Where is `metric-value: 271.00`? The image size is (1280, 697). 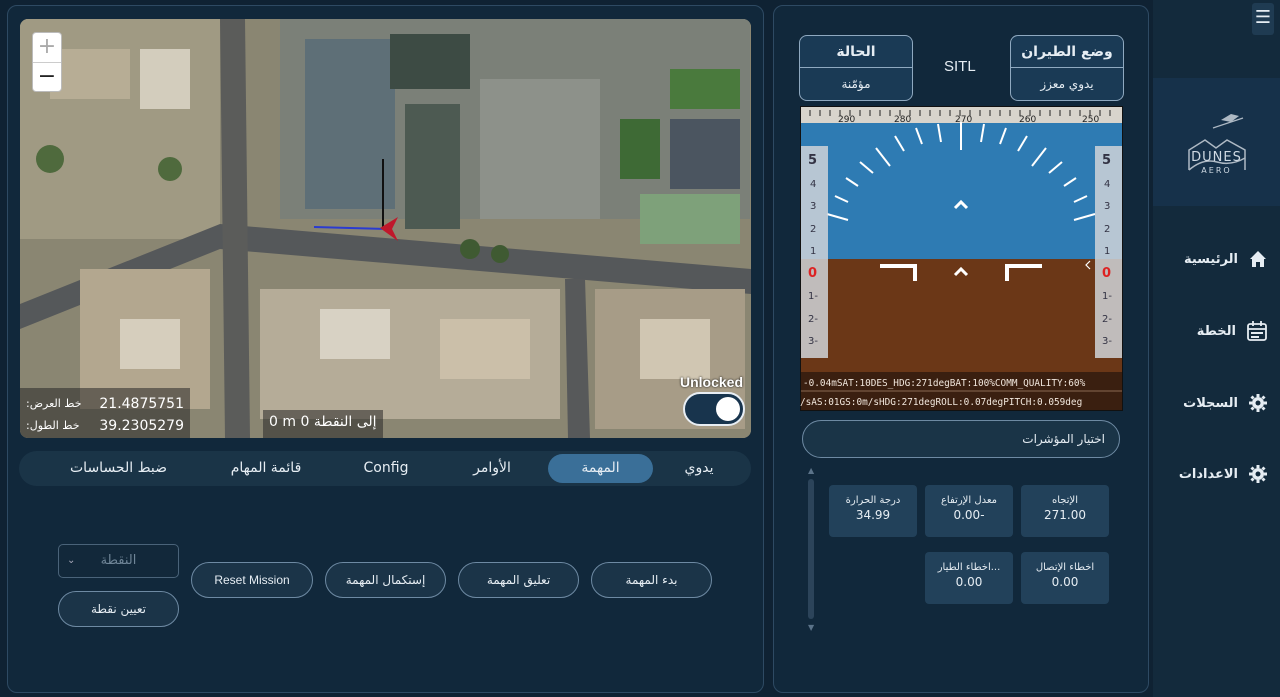
metric-value: 271.00 is located at coordinates (1065, 515).